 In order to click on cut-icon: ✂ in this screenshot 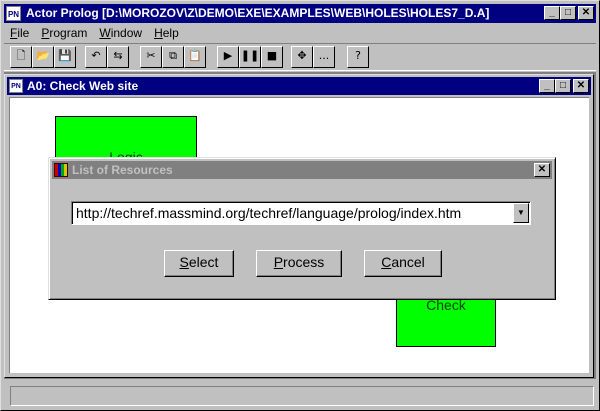, I will do `click(151, 57)`.